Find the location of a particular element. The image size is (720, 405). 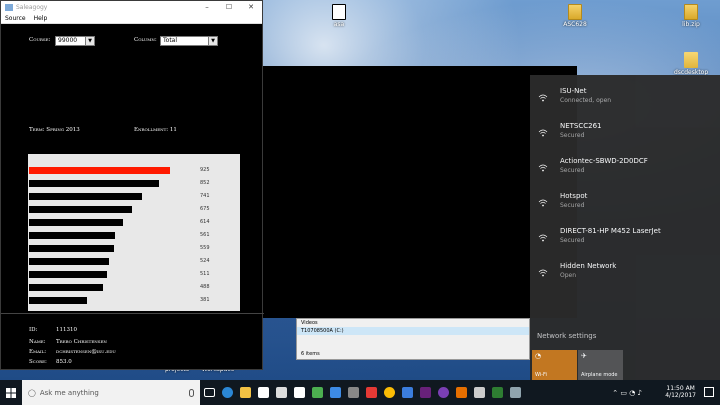

menu-bar: Source Help is located at coordinates (131, 18).